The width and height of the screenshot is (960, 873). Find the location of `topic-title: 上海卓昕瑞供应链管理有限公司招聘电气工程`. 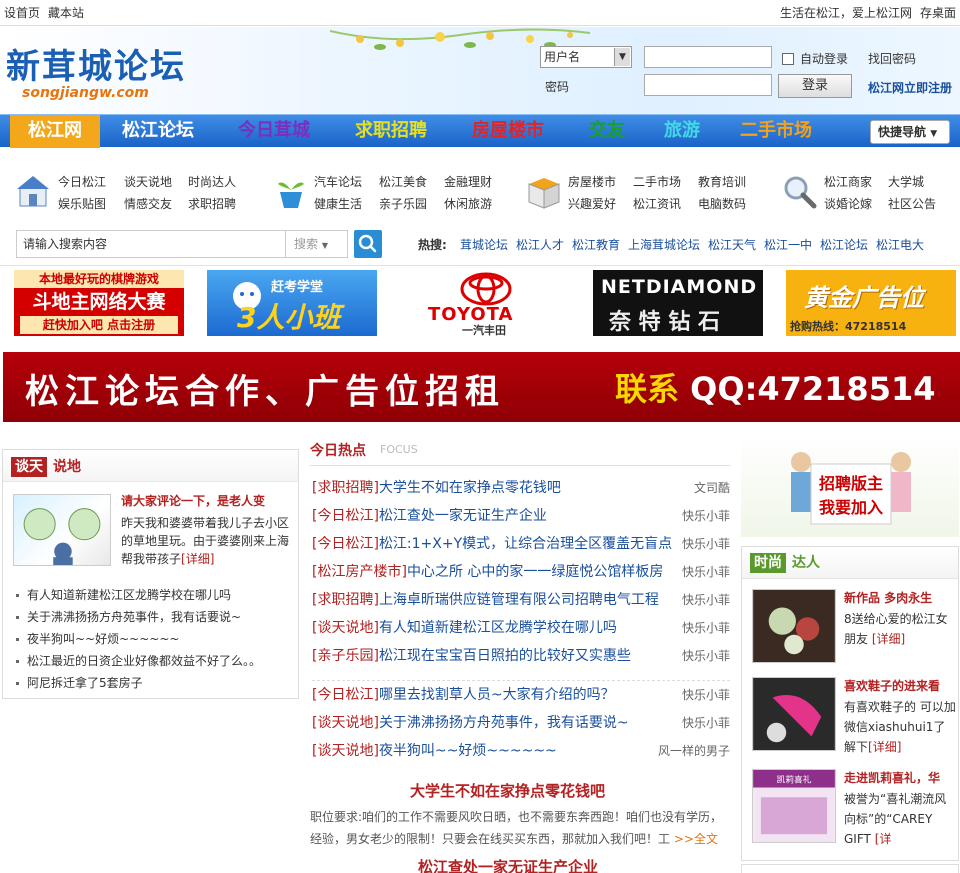

topic-title: 上海卓昕瑞供应链管理有限公司招聘电气工程 is located at coordinates (519, 600).